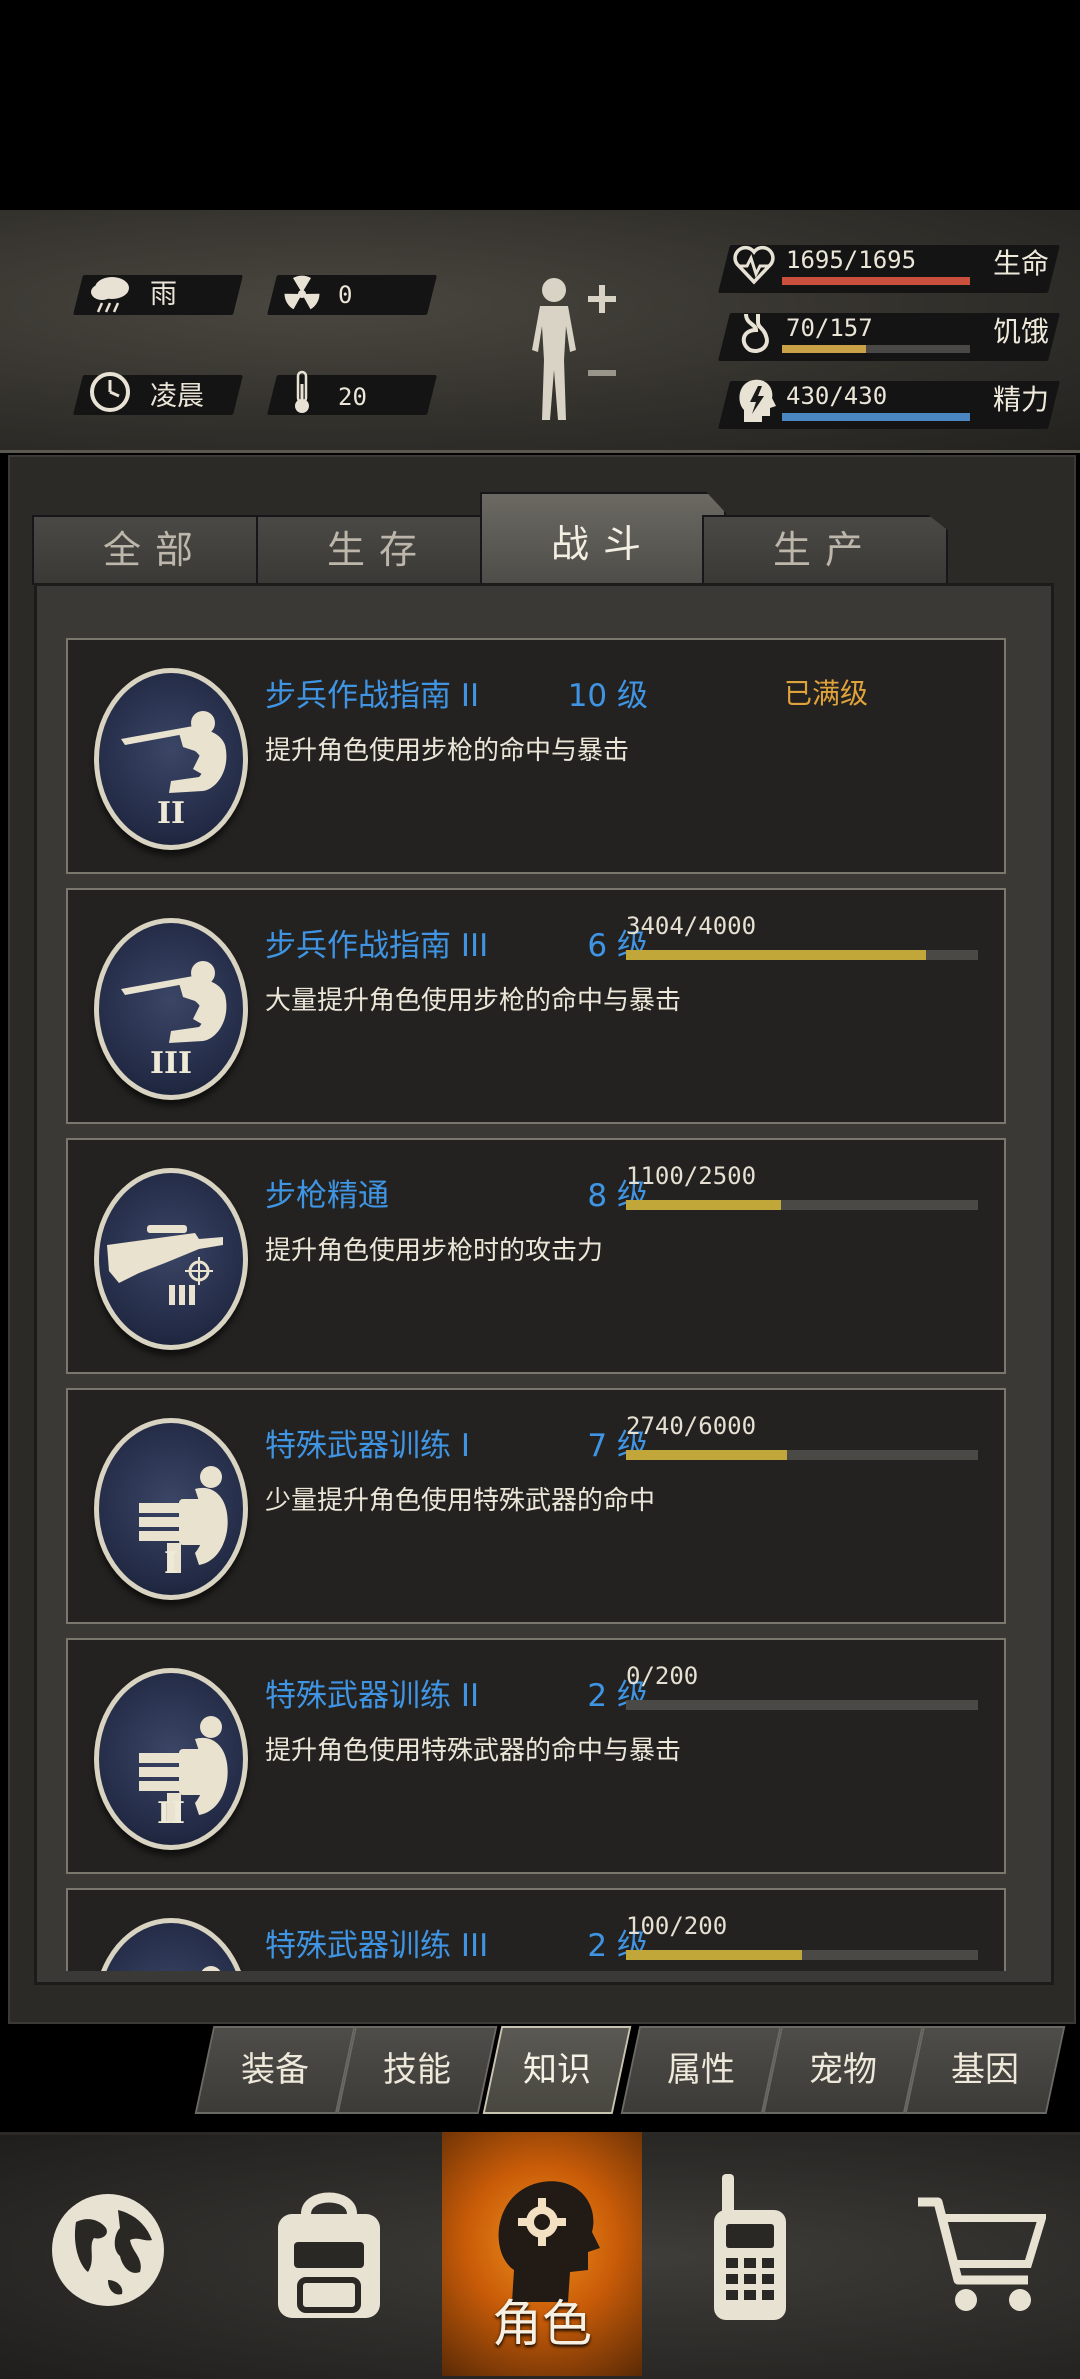 The width and height of the screenshot is (1080, 2379). I want to click on skill-card: I 特殊武器训练 I7 级少量提升角色使用特殊武器的命中 2740/6000, so click(536, 1506).